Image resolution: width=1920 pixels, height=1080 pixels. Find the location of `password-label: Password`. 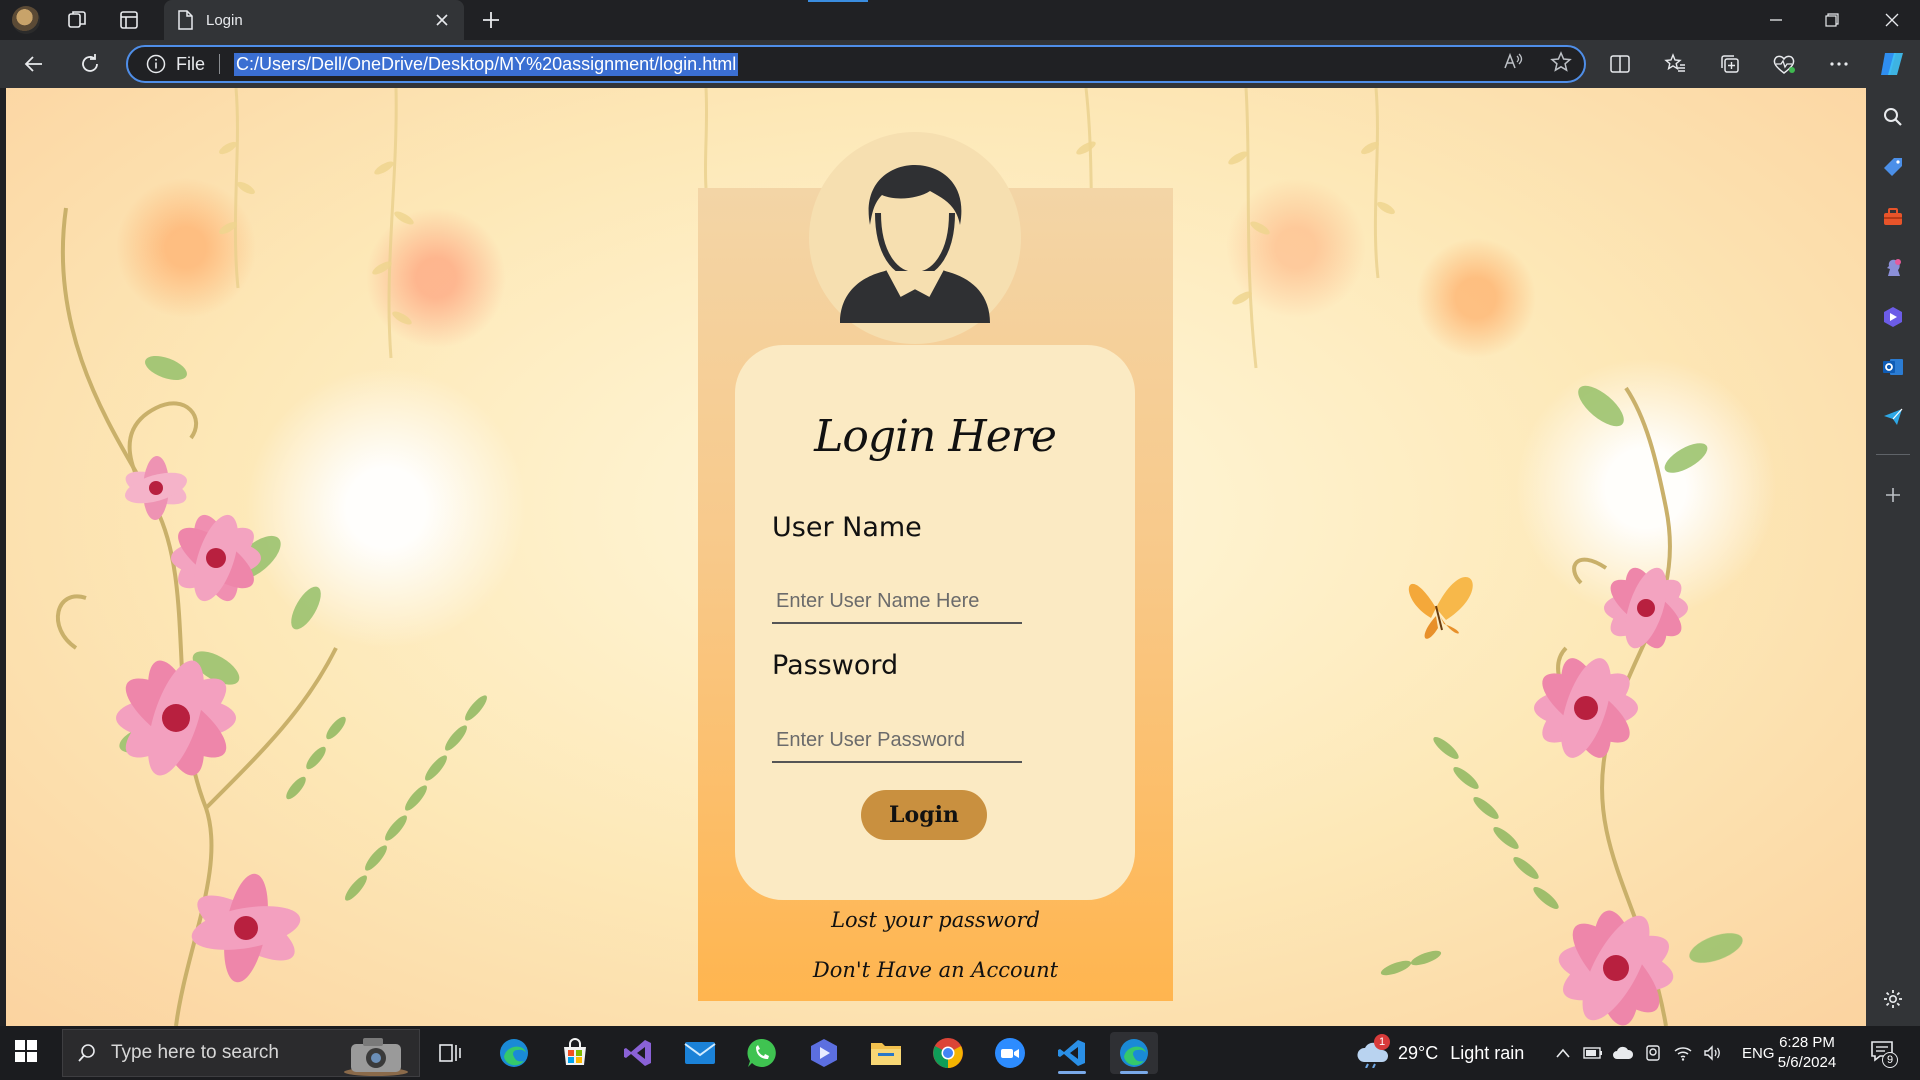

password-label: Password is located at coordinates (835, 665).